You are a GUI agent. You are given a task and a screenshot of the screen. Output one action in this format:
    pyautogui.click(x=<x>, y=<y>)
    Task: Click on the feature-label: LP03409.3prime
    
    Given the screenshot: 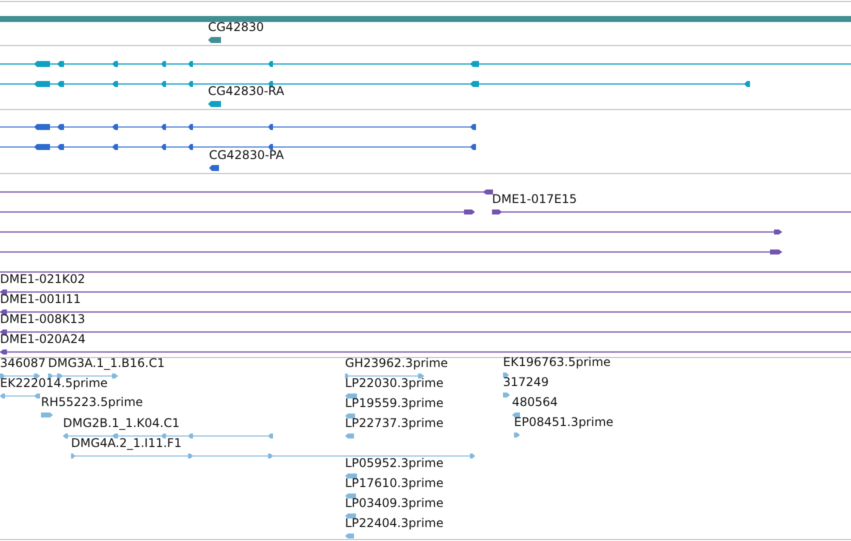 What is the action you would take?
    pyautogui.click(x=394, y=503)
    